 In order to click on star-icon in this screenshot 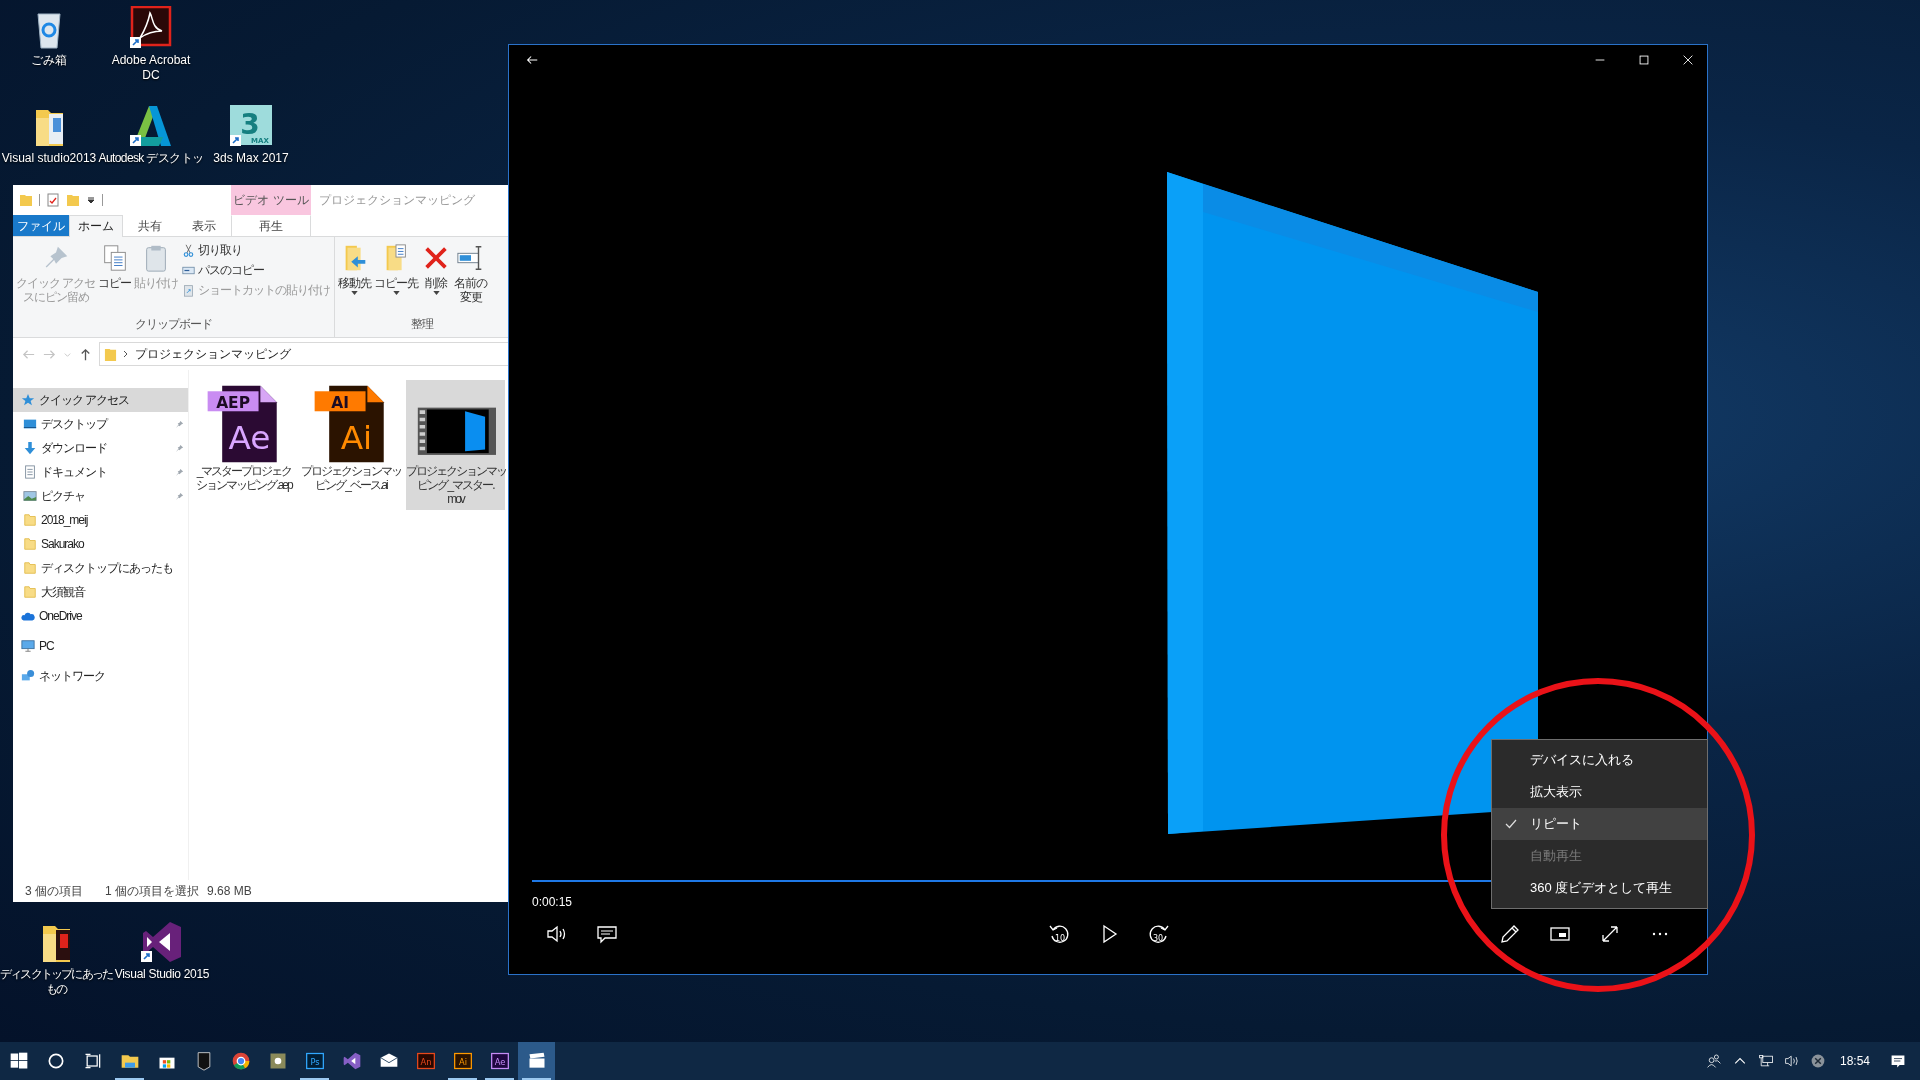, I will do `click(28, 400)`.